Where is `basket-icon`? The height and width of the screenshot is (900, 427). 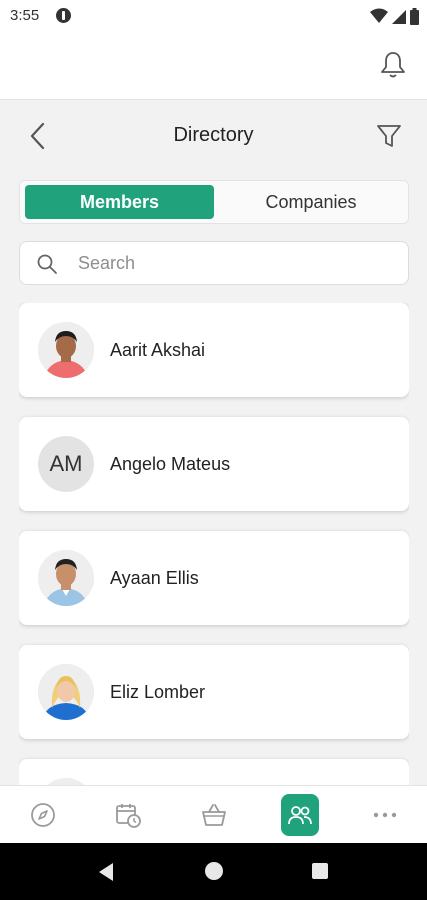 basket-icon is located at coordinates (214, 815).